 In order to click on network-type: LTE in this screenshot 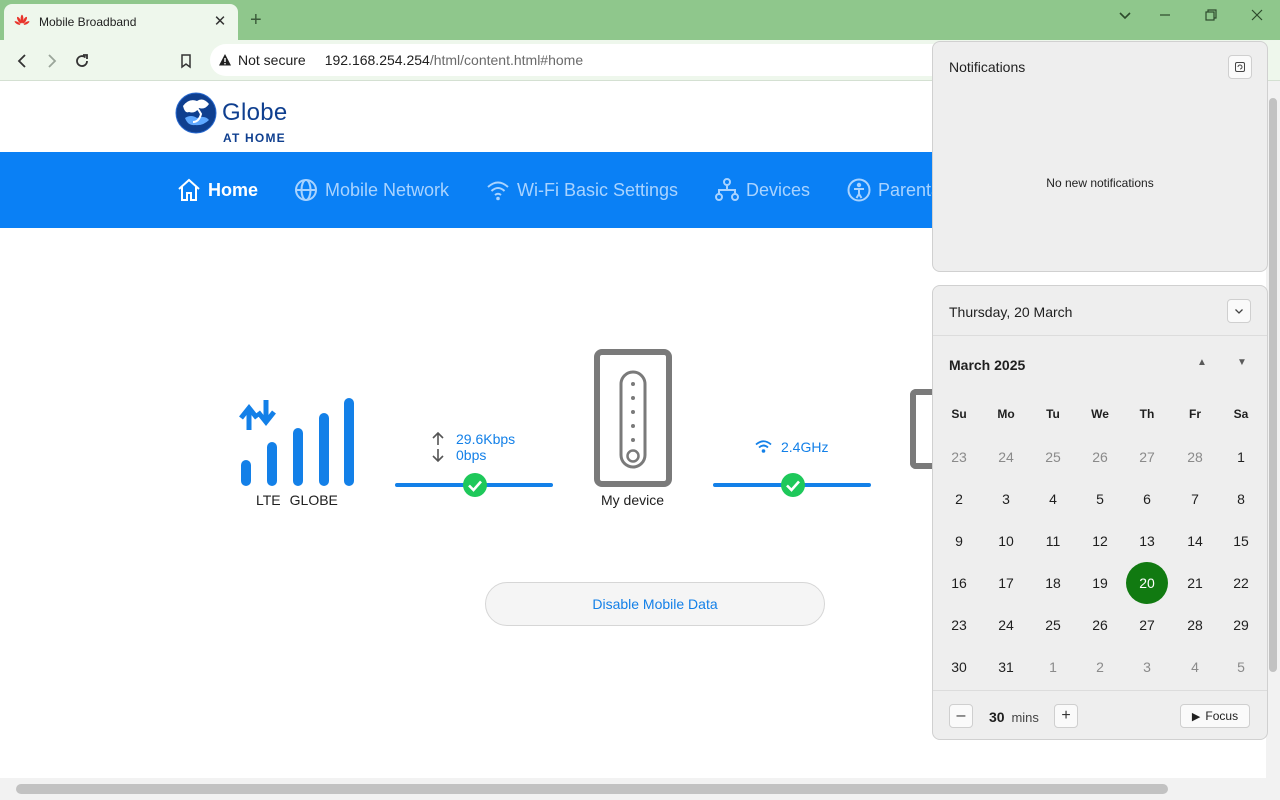, I will do `click(268, 500)`.